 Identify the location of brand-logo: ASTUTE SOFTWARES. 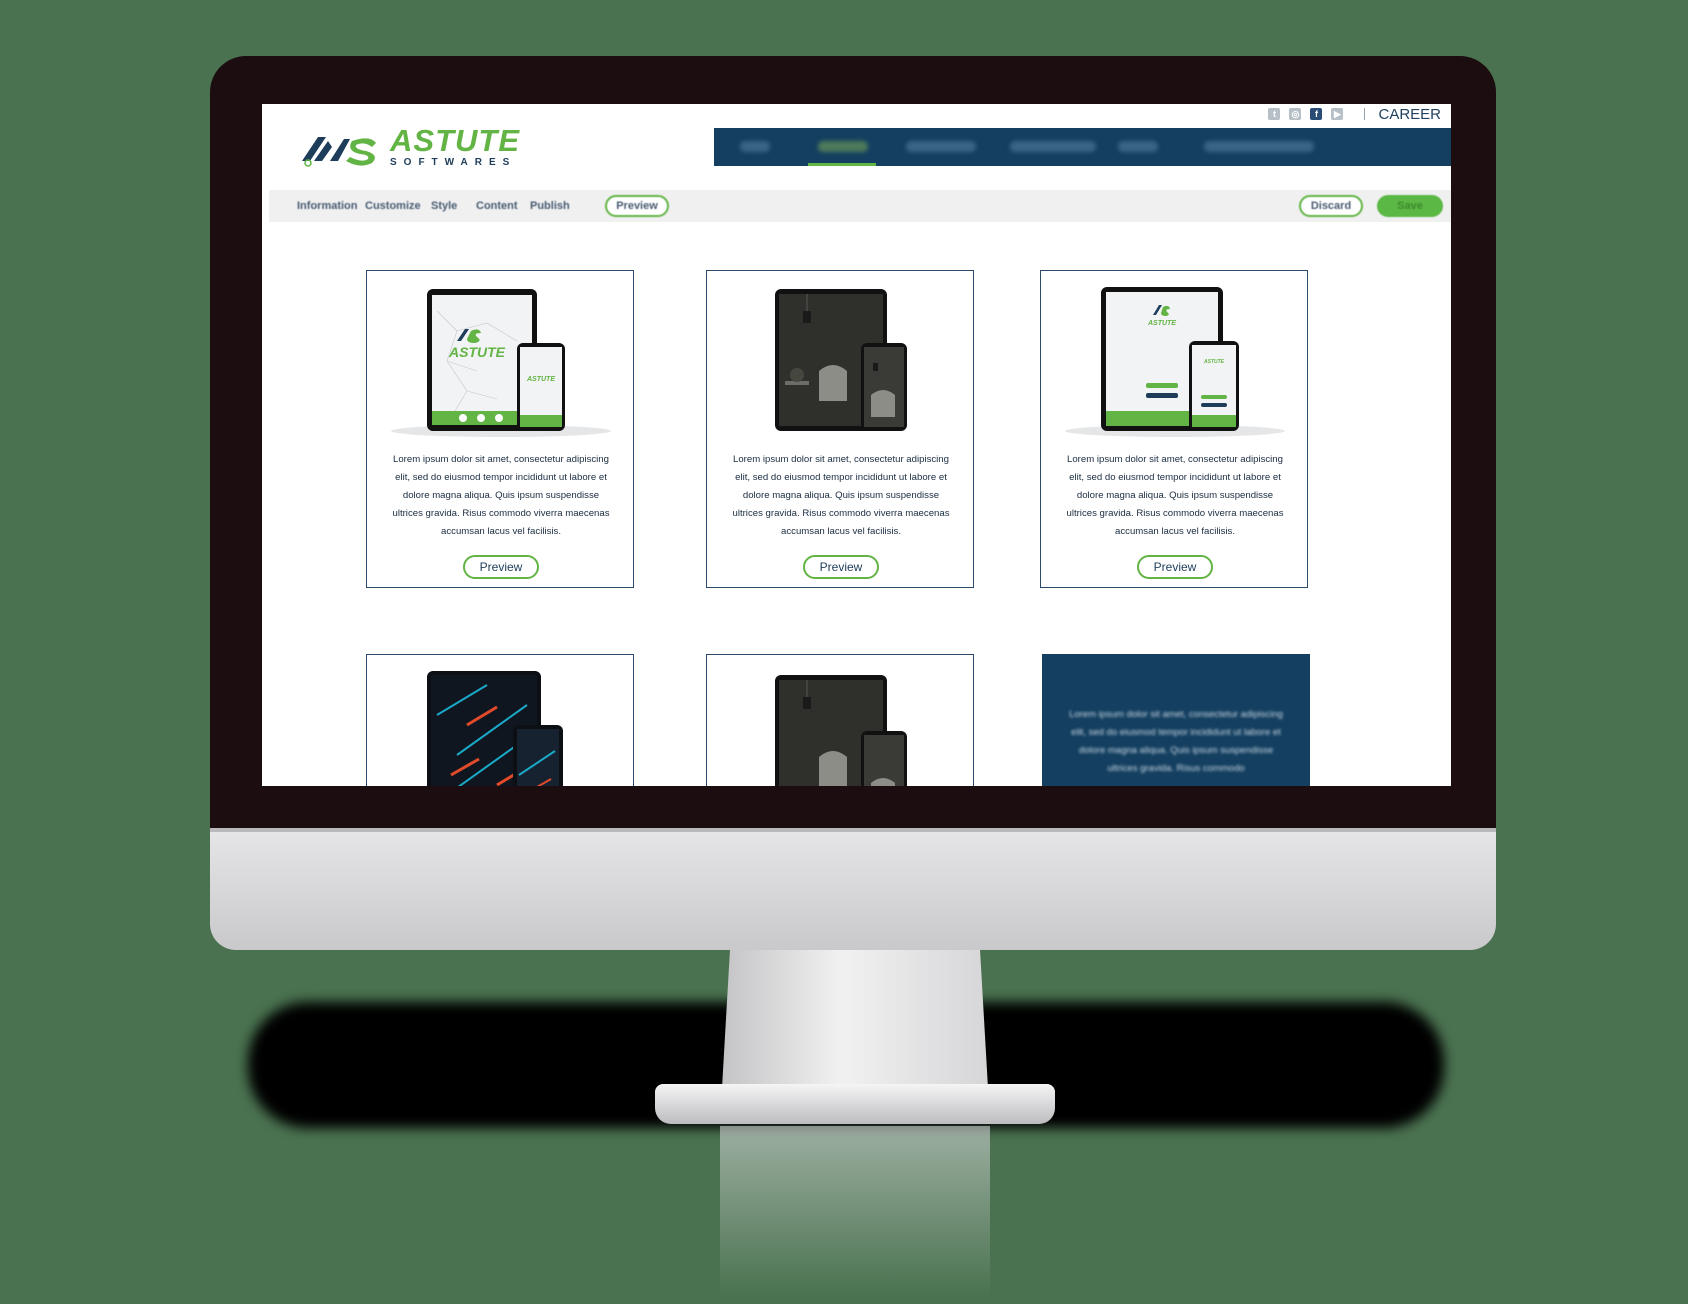
(410, 145).